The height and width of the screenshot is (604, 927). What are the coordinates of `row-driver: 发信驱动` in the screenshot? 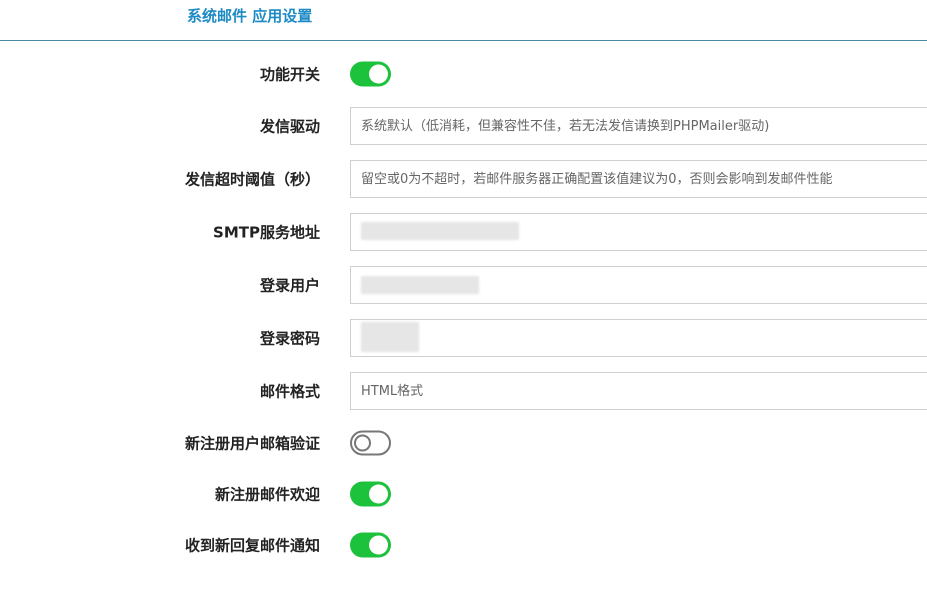 It's located at (463, 126).